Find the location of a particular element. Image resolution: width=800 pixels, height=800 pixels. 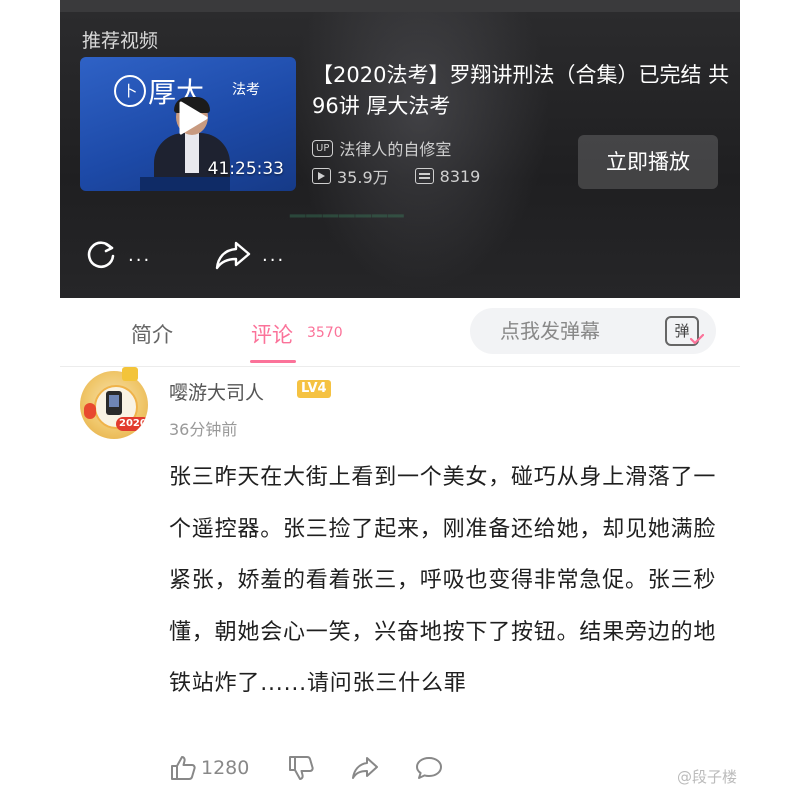

uploader-row: UP 法律人的自修室 is located at coordinates (381, 148).